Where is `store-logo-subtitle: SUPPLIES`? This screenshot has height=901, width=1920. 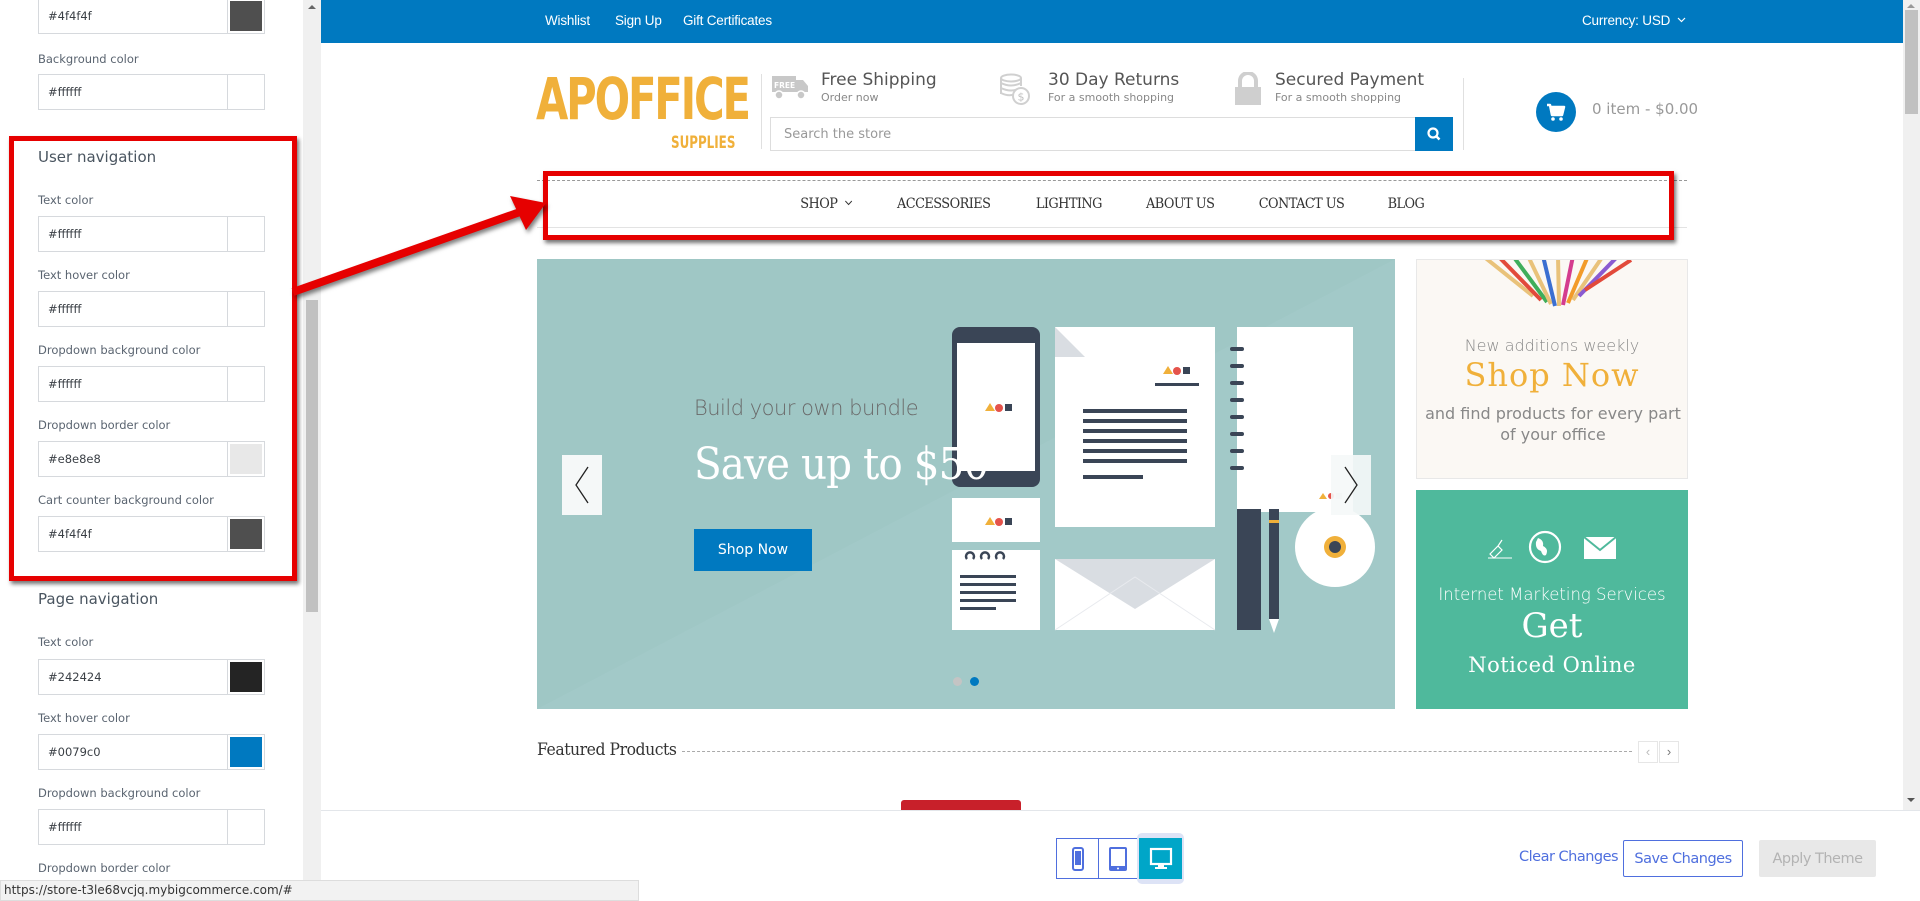
store-logo-subtitle: SUPPLIES is located at coordinates (703, 143).